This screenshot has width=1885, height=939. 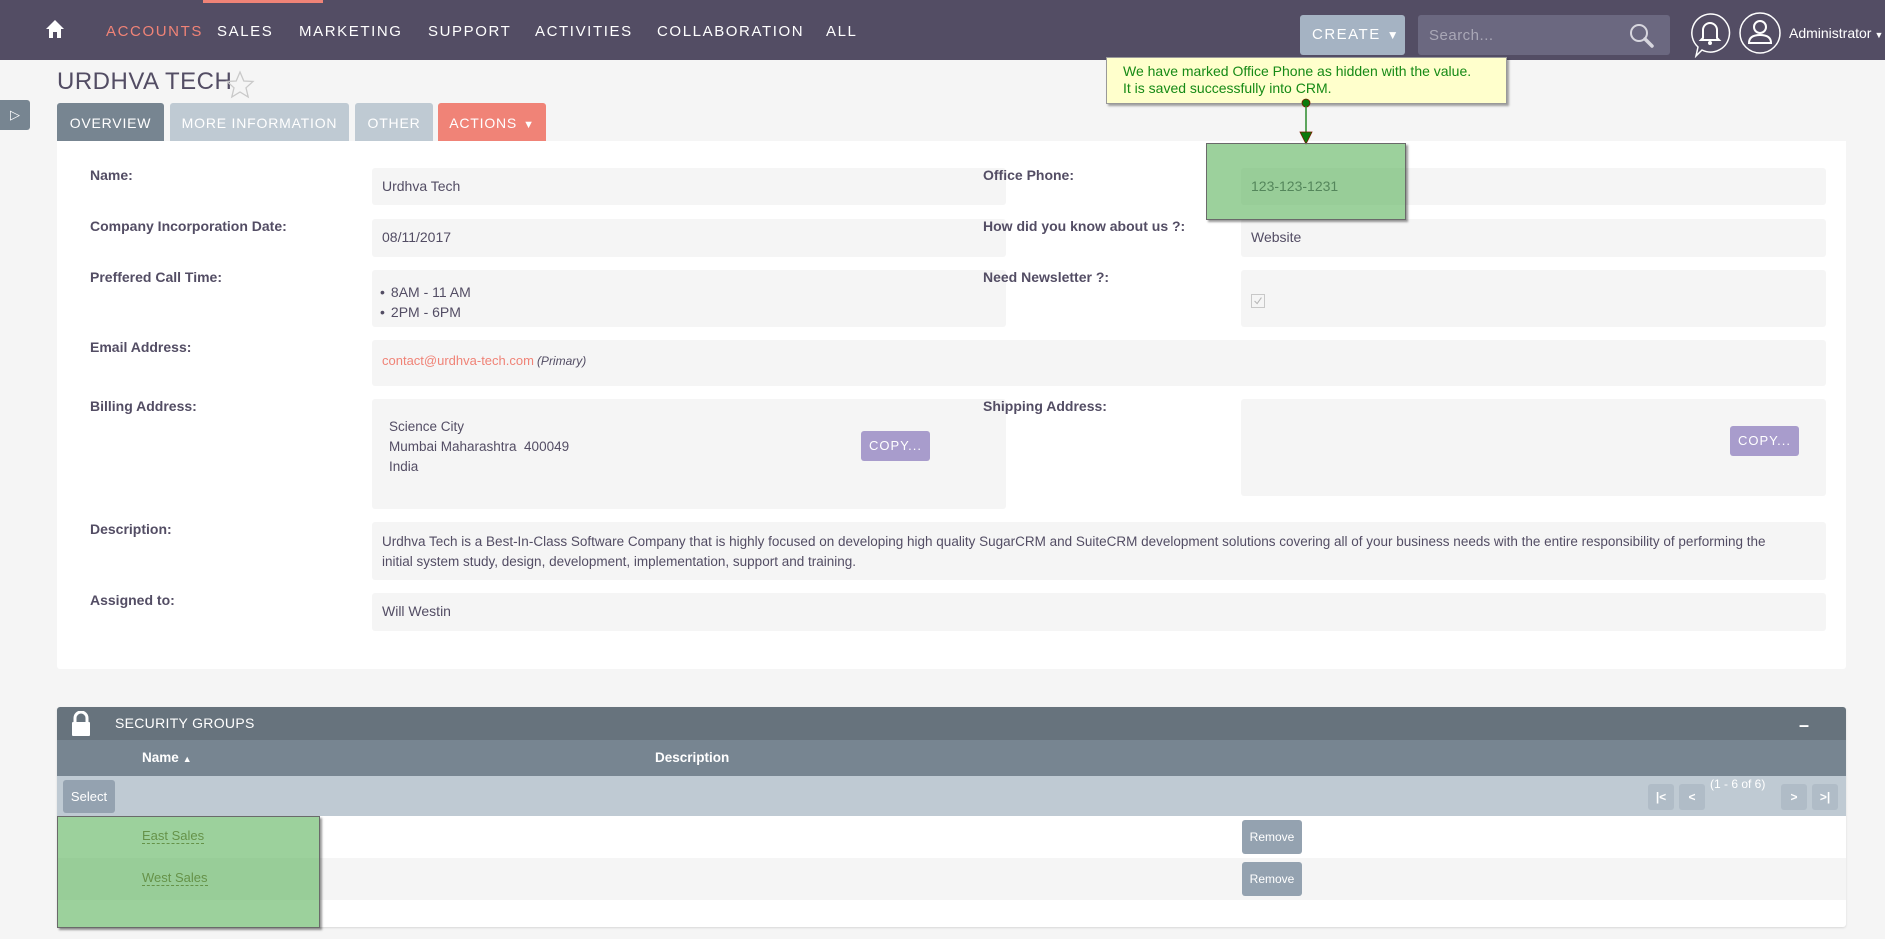 I want to click on create-label: CREATE, so click(x=1346, y=34).